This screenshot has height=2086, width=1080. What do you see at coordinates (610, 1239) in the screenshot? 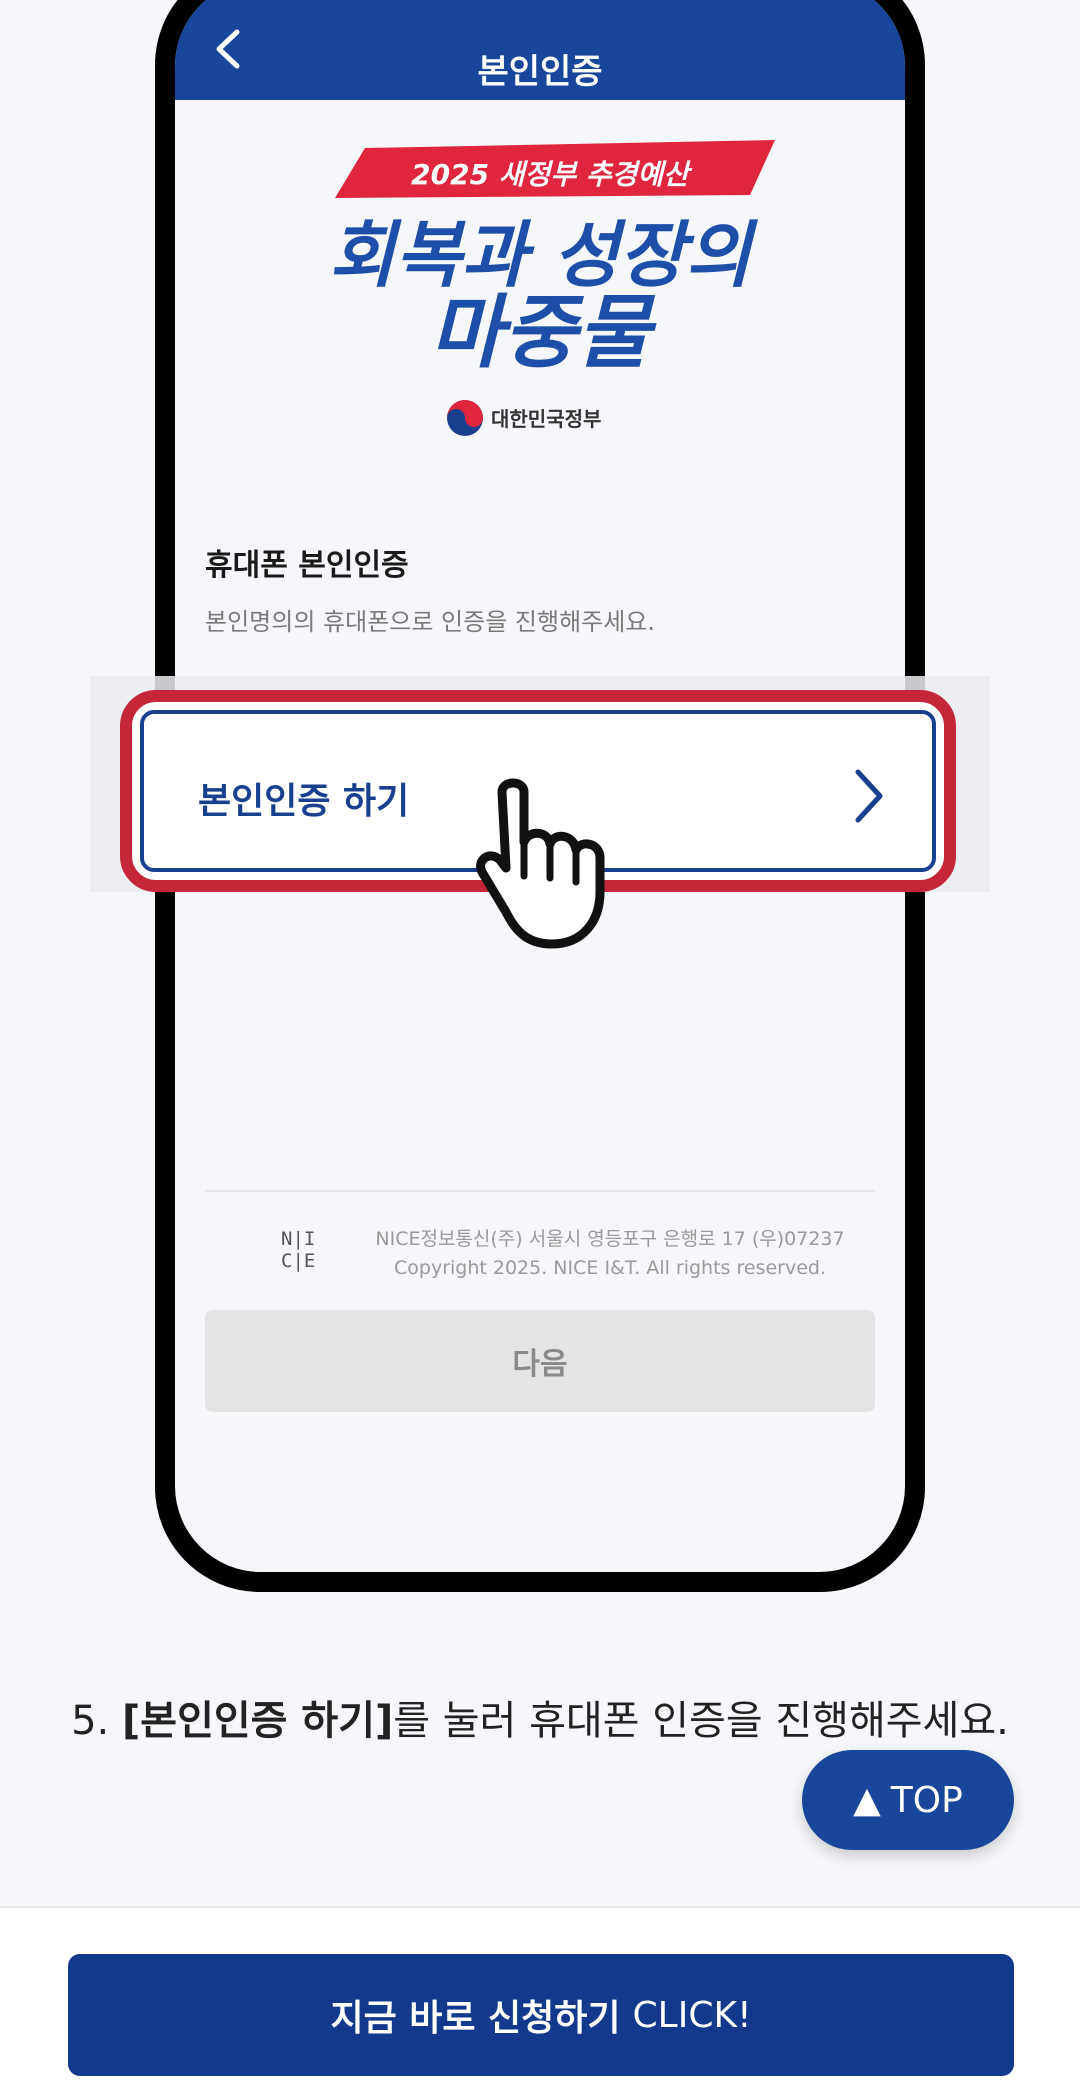
I see `nice-address: NICE정보통신(주) 서울시 영등포구 은행로 17 (우)07237` at bounding box center [610, 1239].